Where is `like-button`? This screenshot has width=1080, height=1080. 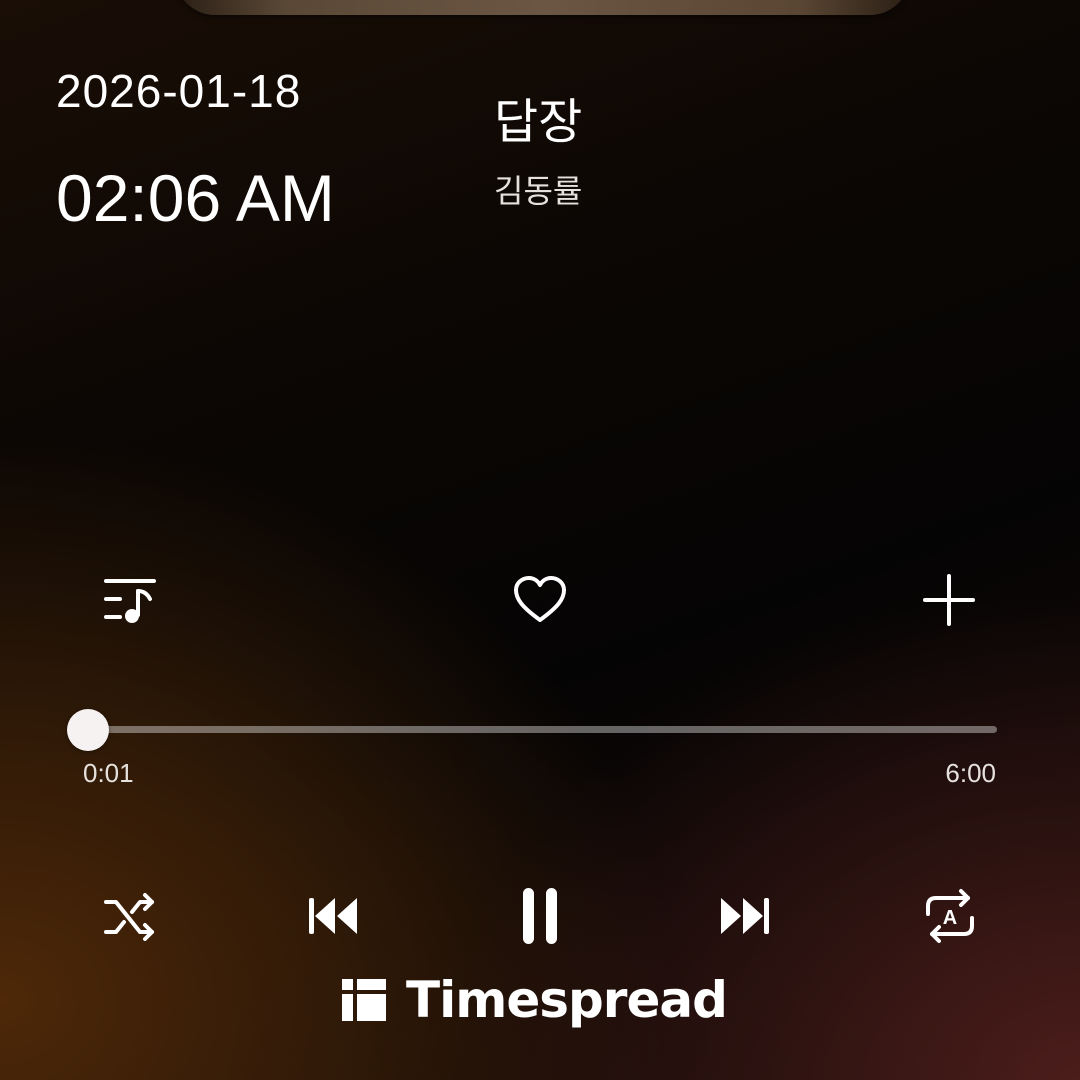
like-button is located at coordinates (540, 600).